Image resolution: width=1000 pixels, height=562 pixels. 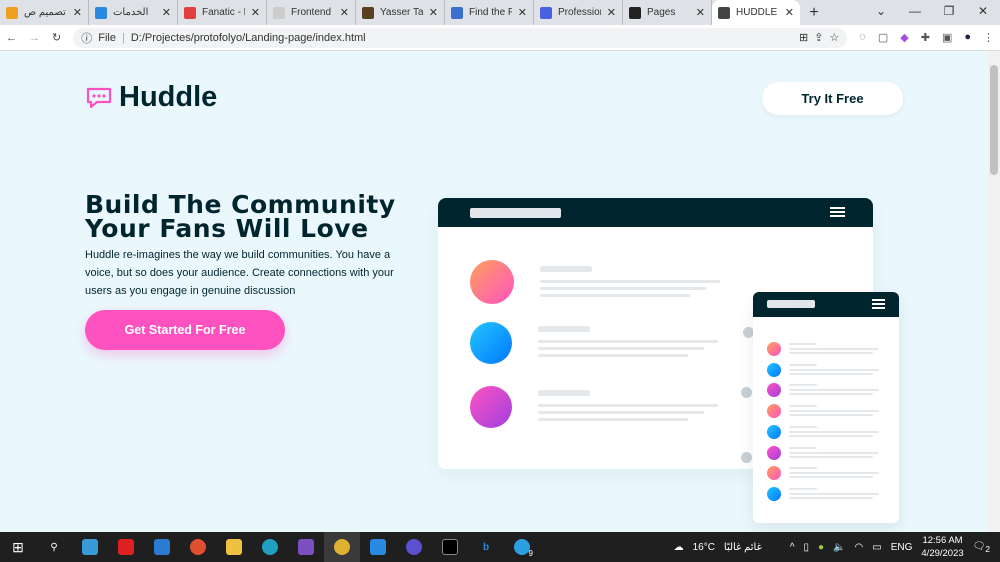 I want to click on tab-title: HUDDLE, so click(x=757, y=12).